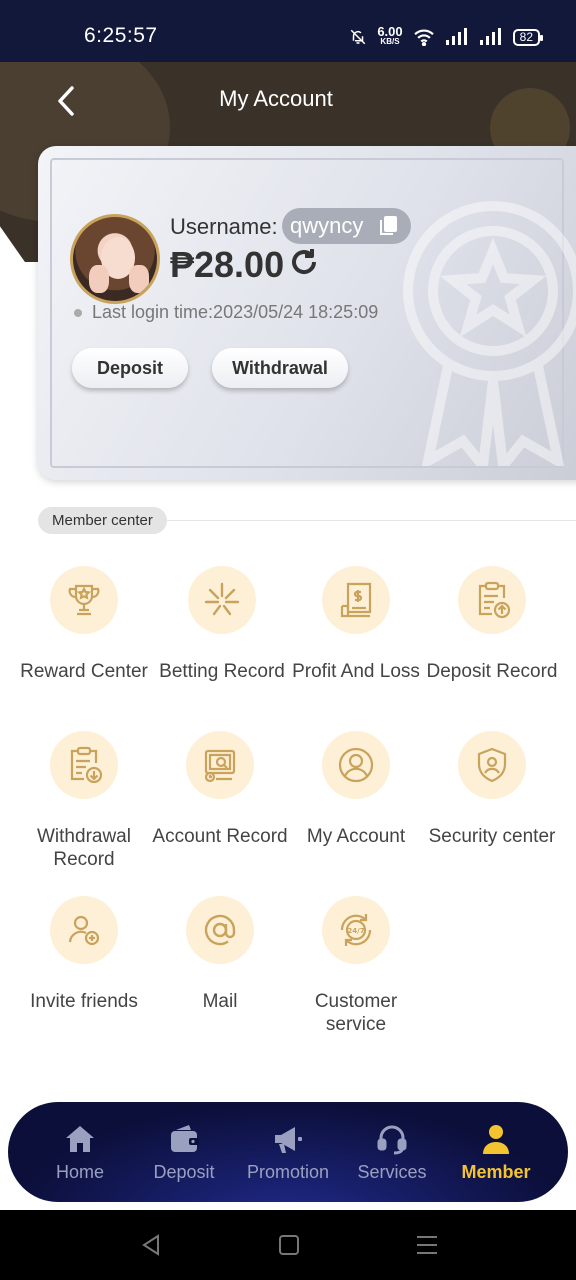  I want to click on home-icon, so click(80, 1138).